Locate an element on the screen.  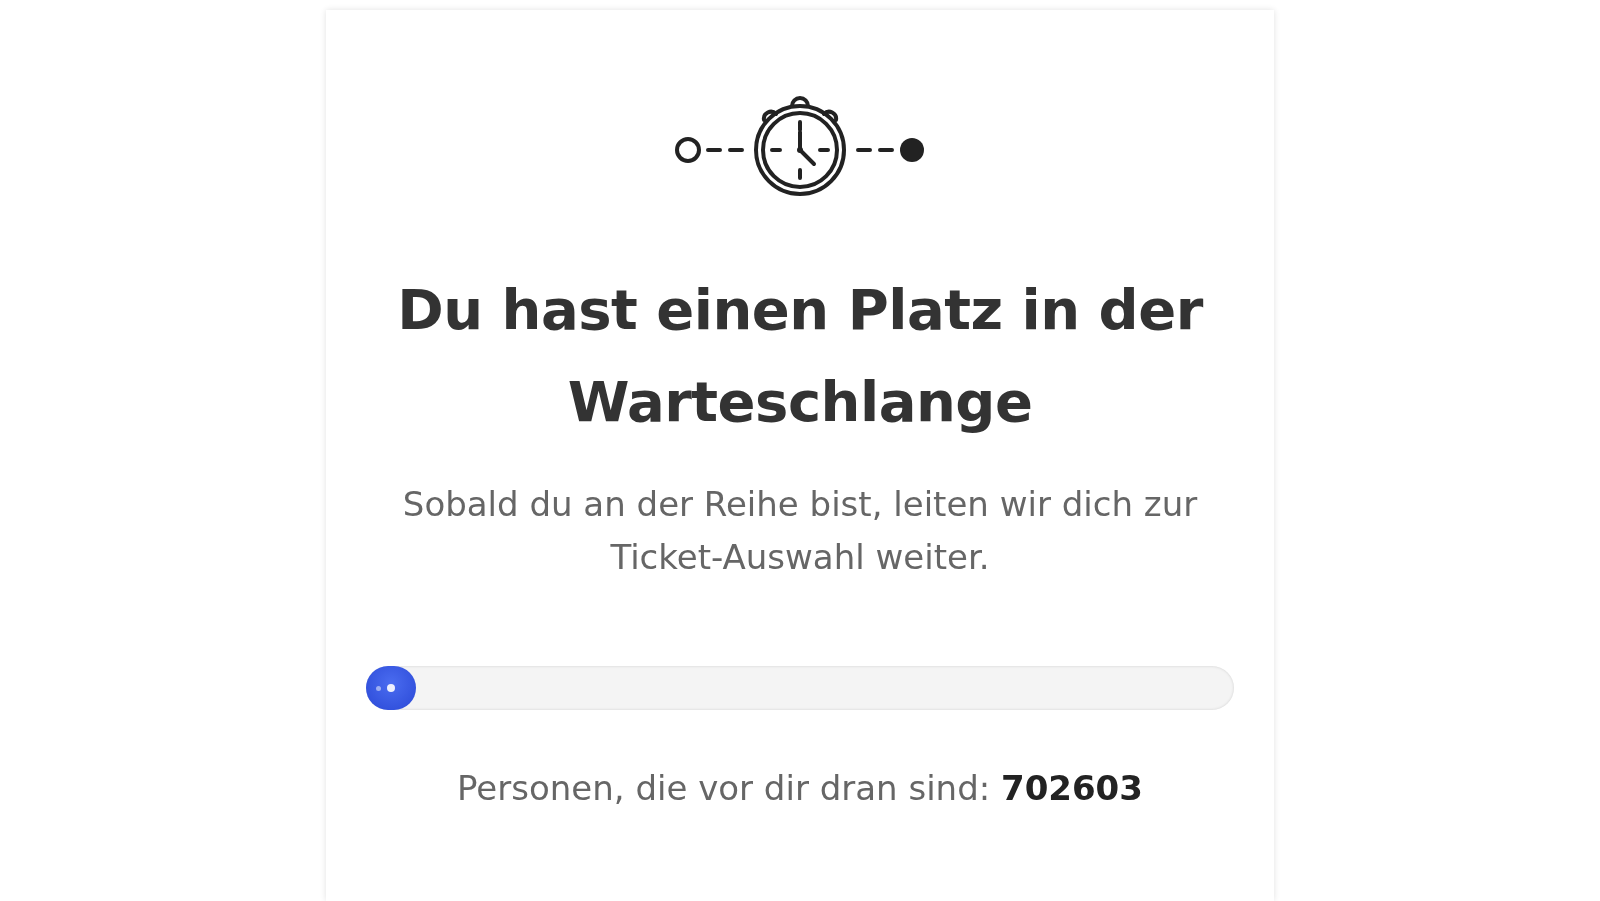
queue-count-text: Personen, die vor dir dran sind: 702603 is located at coordinates (800, 788).